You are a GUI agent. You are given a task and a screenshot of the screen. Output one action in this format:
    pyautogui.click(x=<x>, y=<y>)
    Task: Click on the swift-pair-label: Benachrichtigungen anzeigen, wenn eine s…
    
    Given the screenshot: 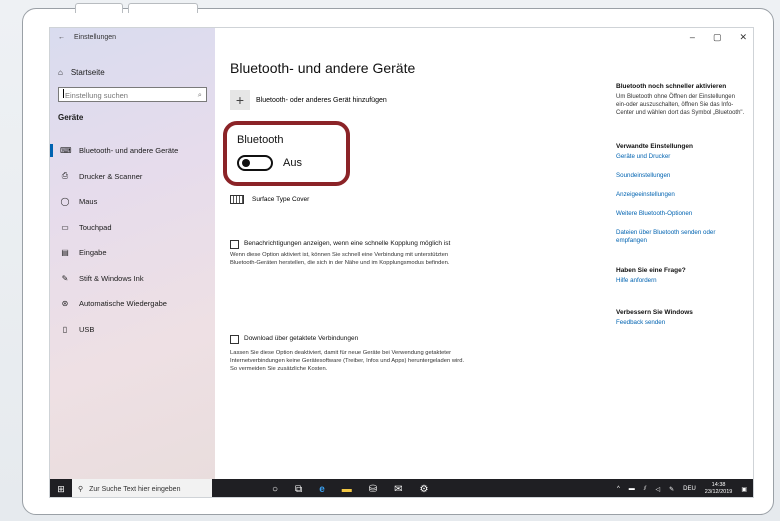 What is the action you would take?
    pyautogui.click(x=347, y=243)
    